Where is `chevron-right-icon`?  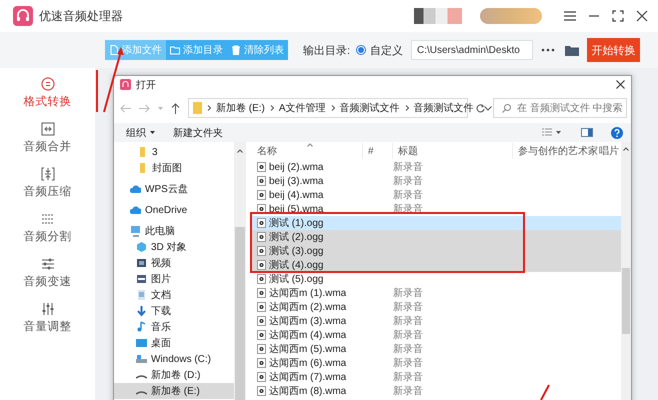
chevron-right-icon is located at coordinates (332, 108).